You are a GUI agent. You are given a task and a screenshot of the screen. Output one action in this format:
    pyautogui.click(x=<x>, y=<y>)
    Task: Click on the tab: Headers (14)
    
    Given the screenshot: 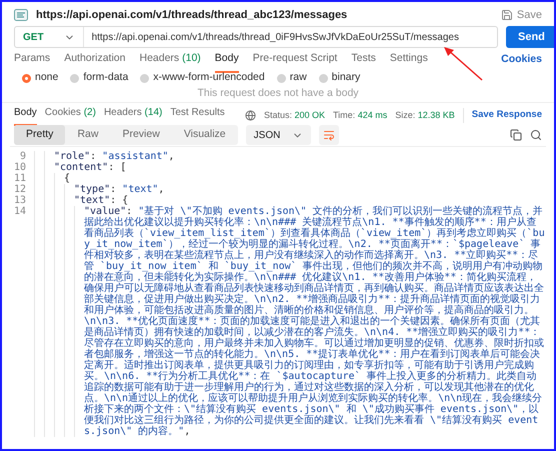 What is the action you would take?
    pyautogui.click(x=133, y=115)
    